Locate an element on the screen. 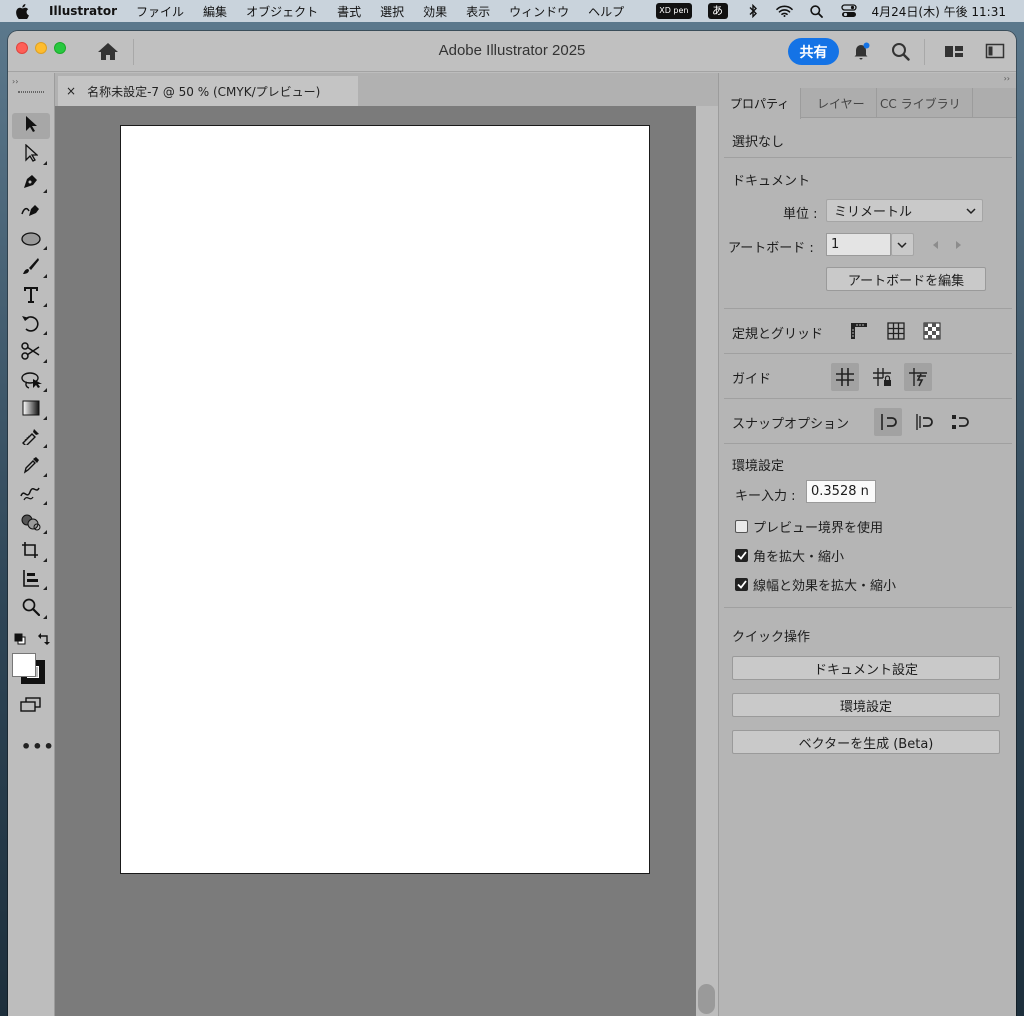  artboard-number-field: 1 is located at coordinates (858, 244).